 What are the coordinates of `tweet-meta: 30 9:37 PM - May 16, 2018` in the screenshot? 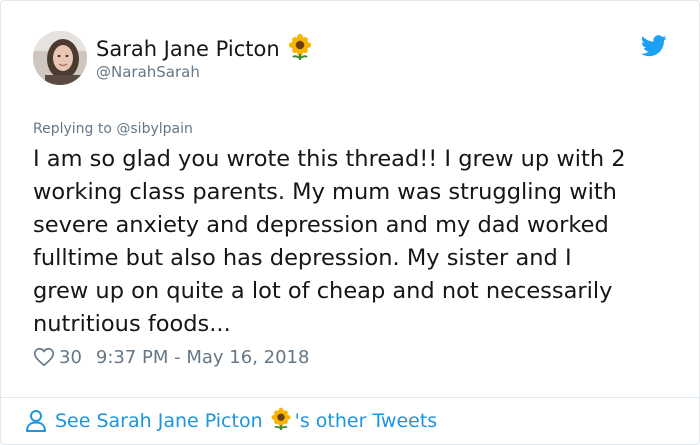 It's located at (171, 357).